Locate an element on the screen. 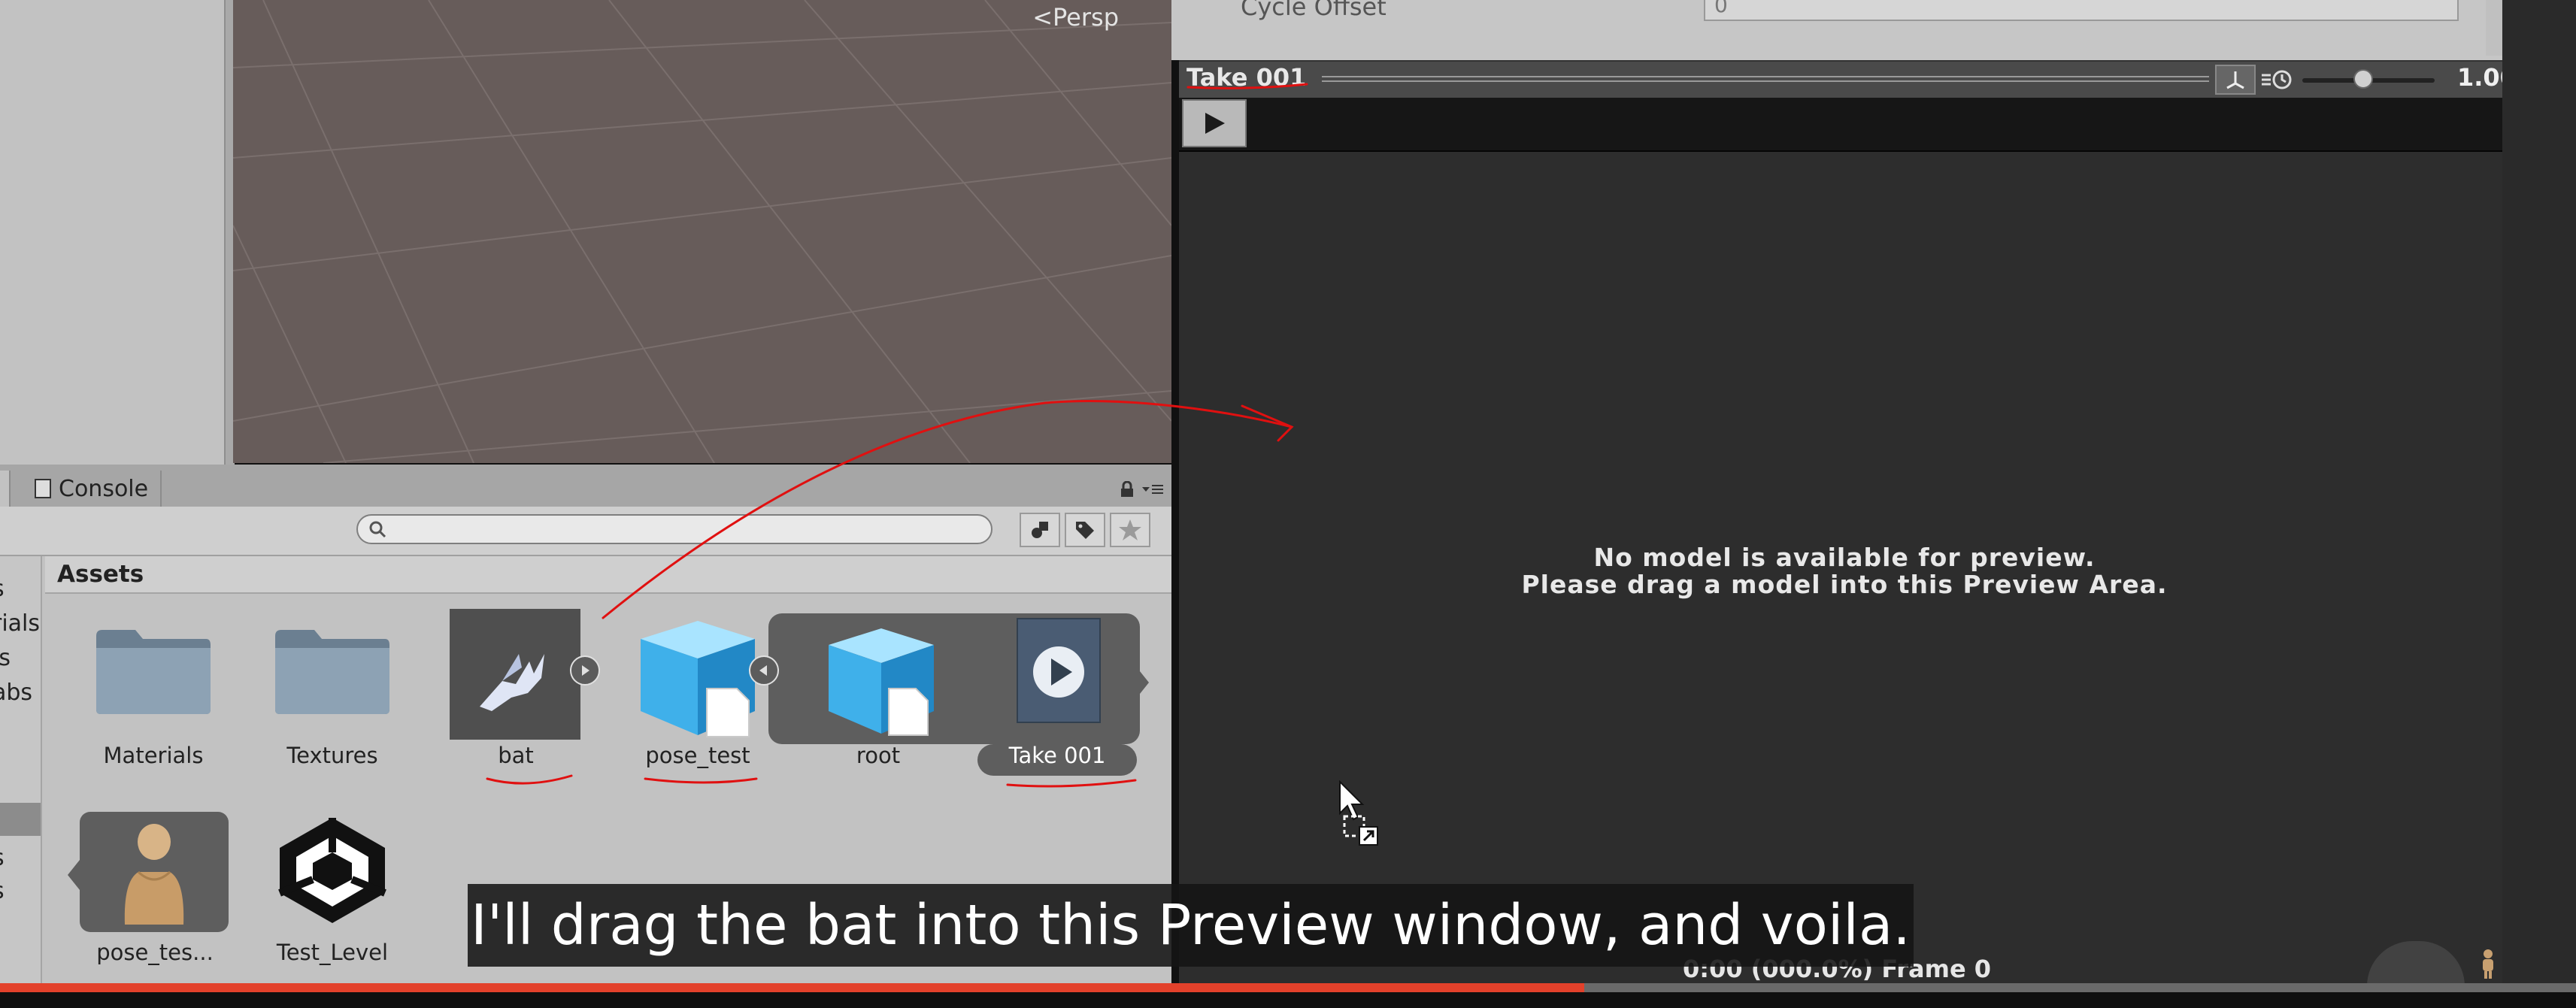  preview-toolbar is located at coordinates (1840, 125).